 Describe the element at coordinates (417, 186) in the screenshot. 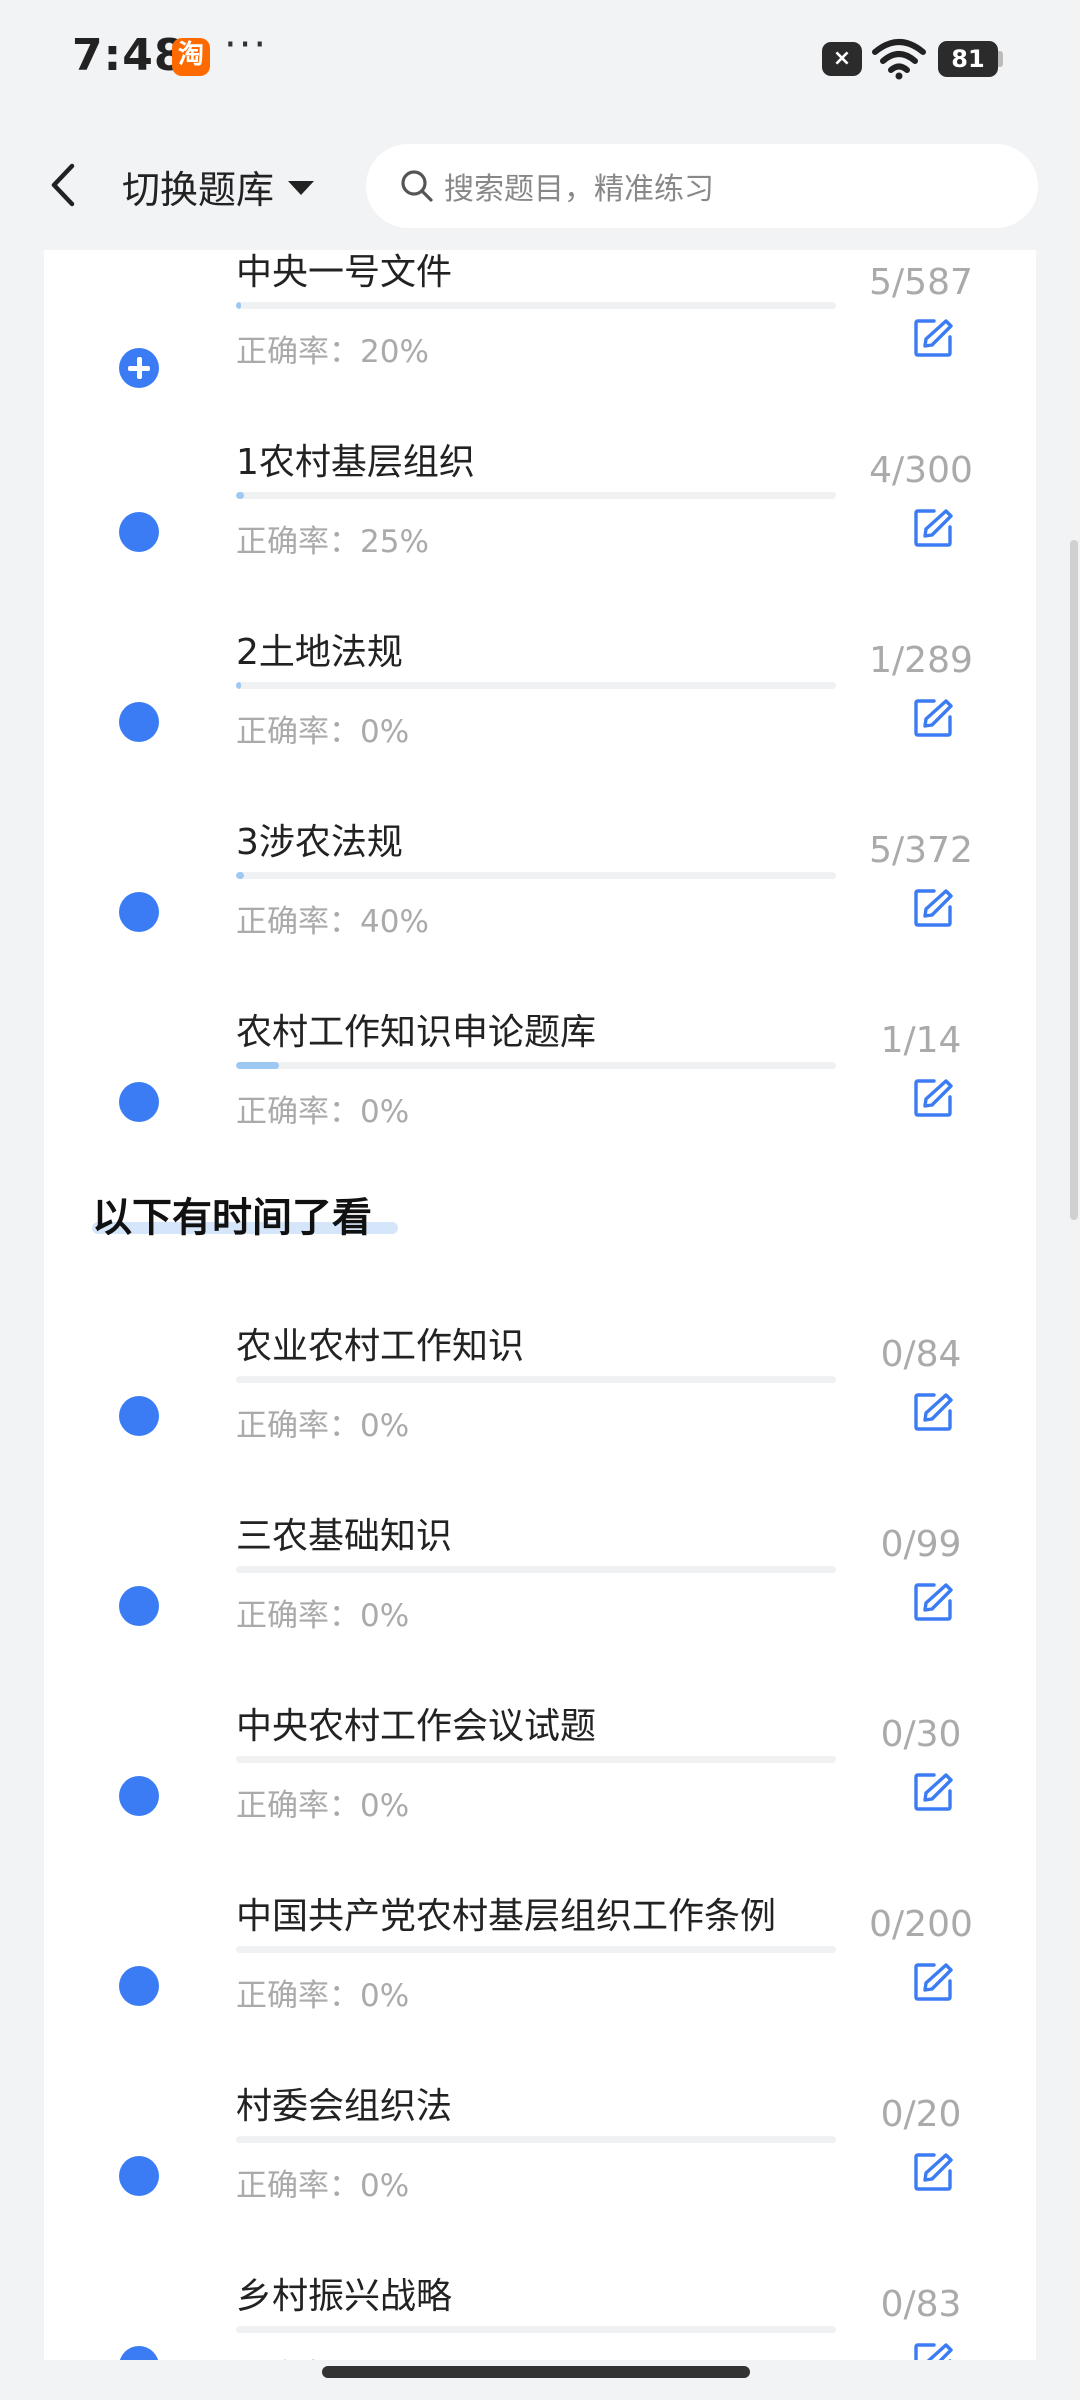

I see `search-icon` at that location.